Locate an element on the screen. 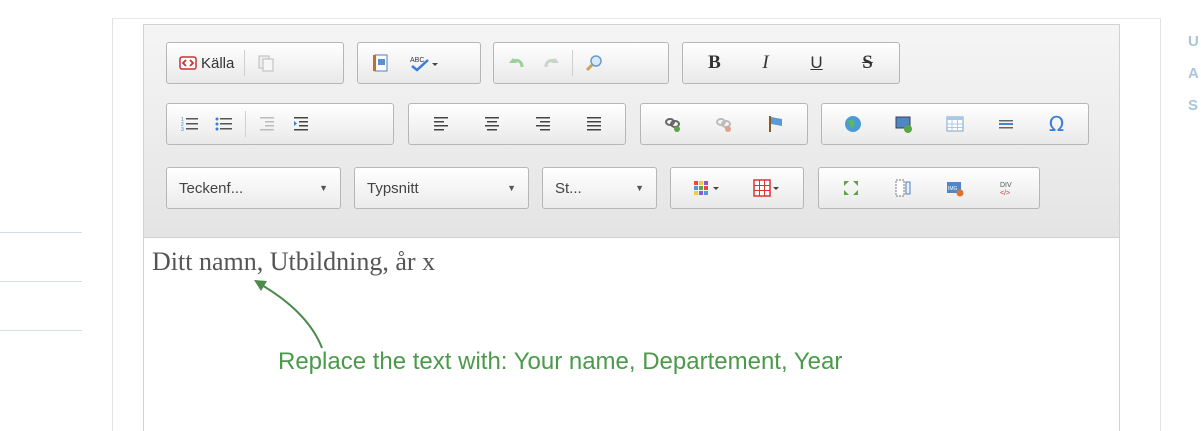  svg-text: 3 is located at coordinates (182, 130).